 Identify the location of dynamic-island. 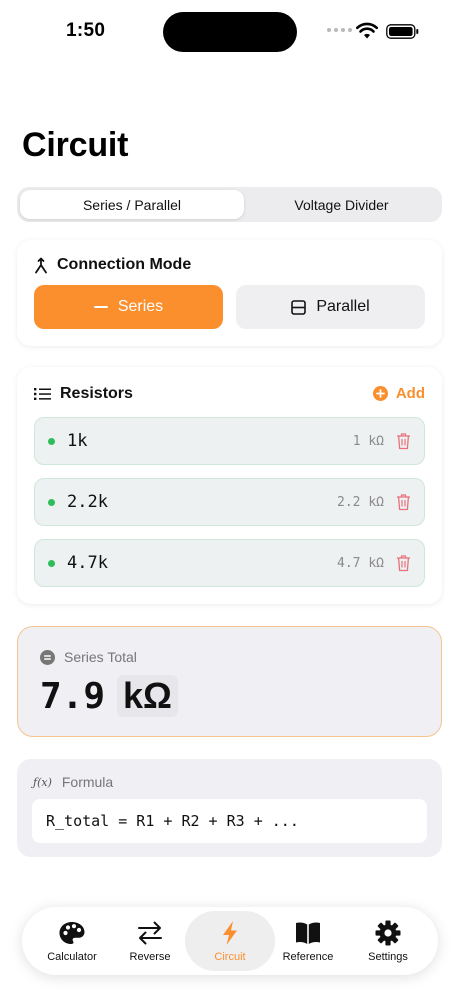
(230, 32).